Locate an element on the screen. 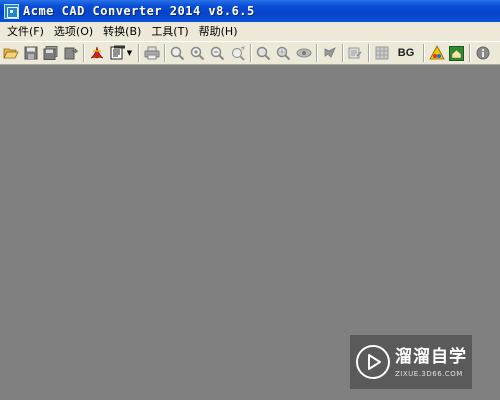 The image size is (500, 400). play-icon is located at coordinates (373, 362).